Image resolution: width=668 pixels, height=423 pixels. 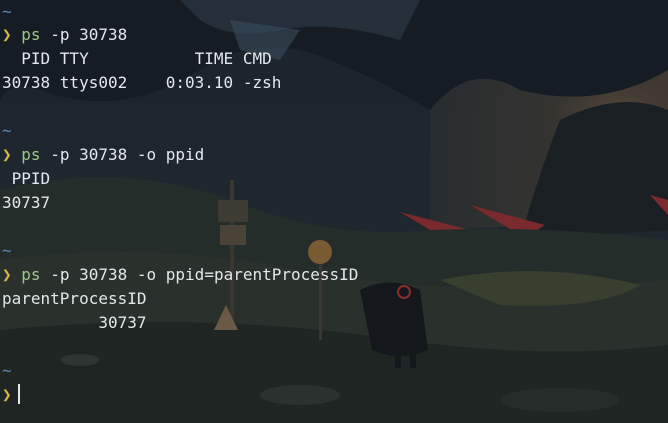 I want to click on output-line: parentProcessID, so click(x=74, y=298).